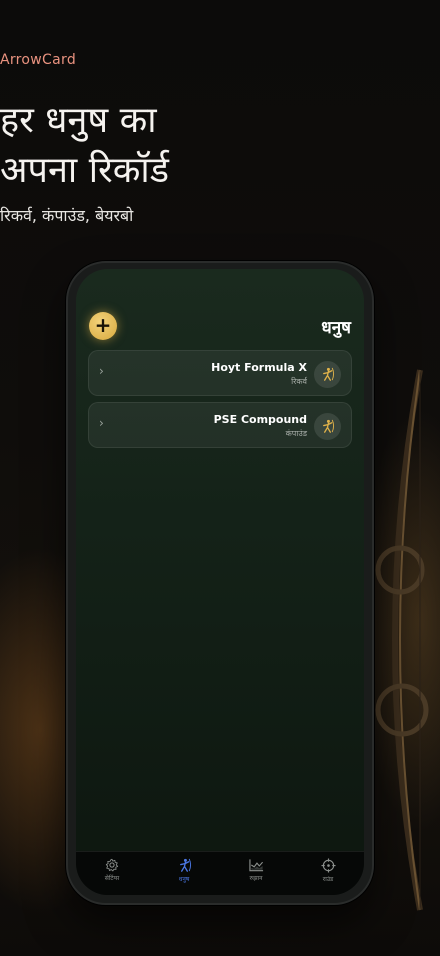 The image size is (440, 956). What do you see at coordinates (260, 419) in the screenshot?
I see `bow-name: PSE Compound` at bounding box center [260, 419].